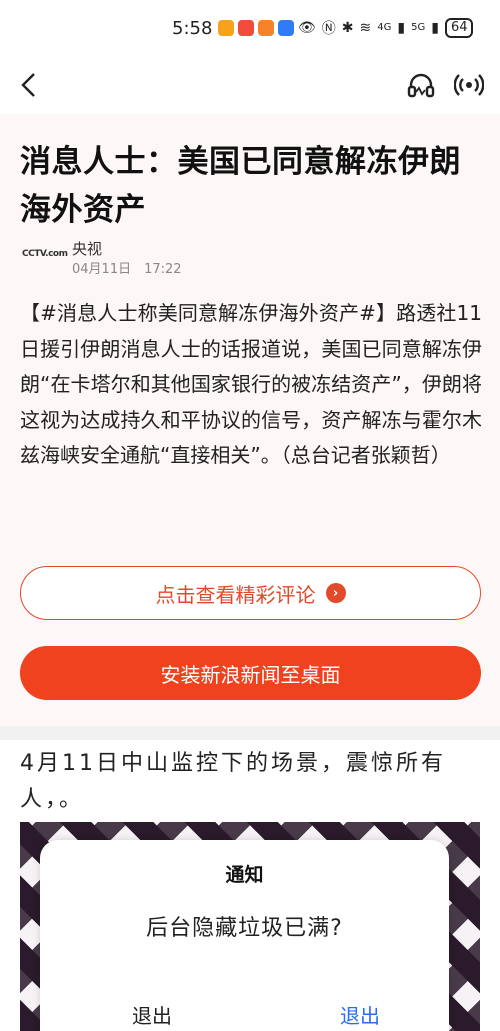  I want to click on install-app-button: 安装新浪新闻至桌面, so click(250, 673).